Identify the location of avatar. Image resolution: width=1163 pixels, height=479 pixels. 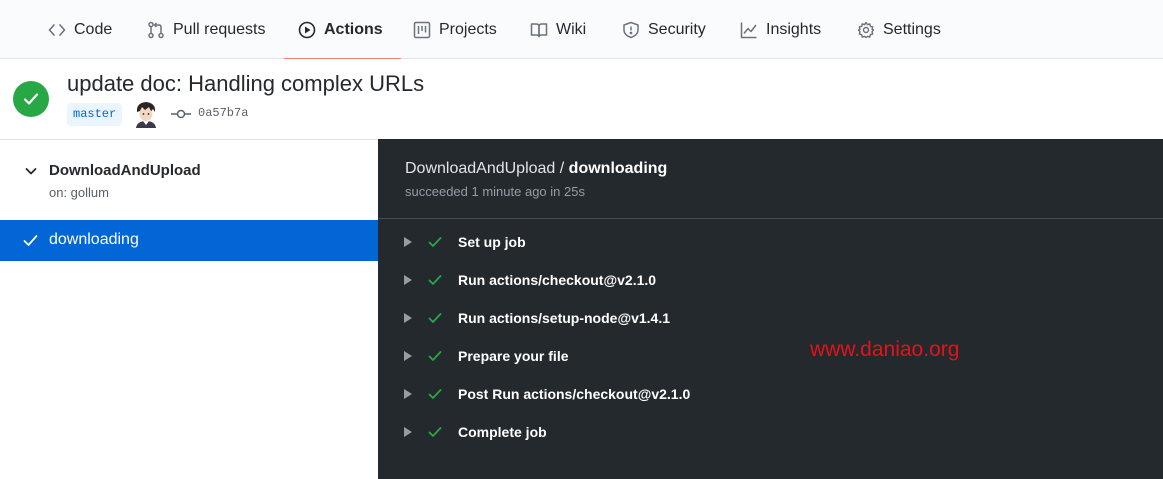
(146, 114).